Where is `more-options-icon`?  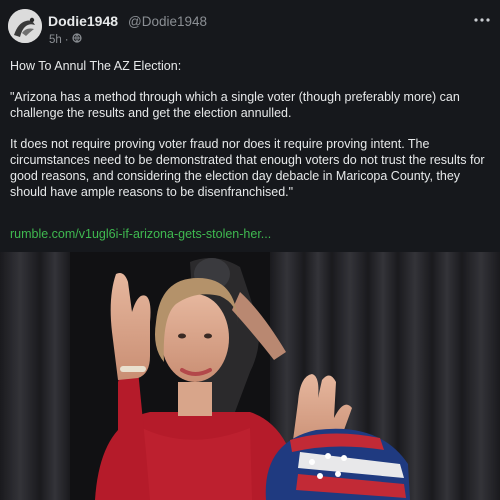
more-options-icon is located at coordinates (482, 18).